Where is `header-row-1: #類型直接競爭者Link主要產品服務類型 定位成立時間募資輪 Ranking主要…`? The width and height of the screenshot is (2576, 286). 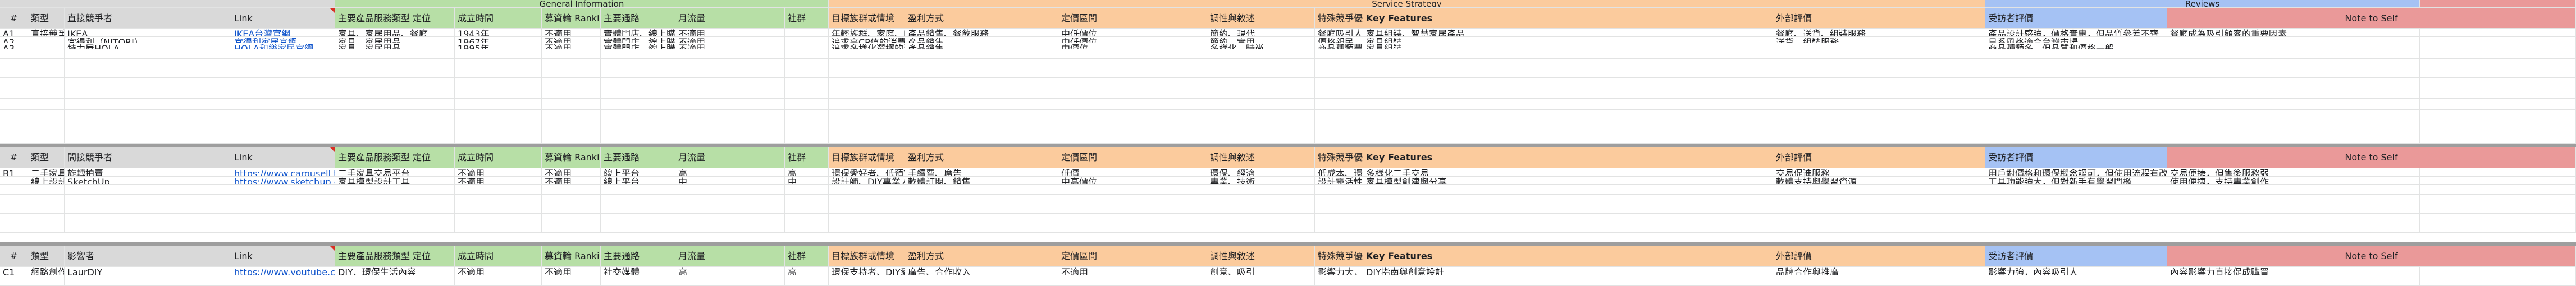
header-row-1: #類型直接競爭者Link主要產品服務類型 定位成立時間募資輪 Ranking主要… is located at coordinates (1288, 18).